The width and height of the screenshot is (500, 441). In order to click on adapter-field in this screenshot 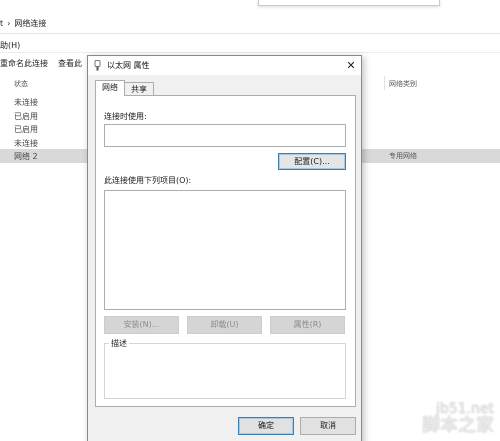, I will do `click(225, 135)`.